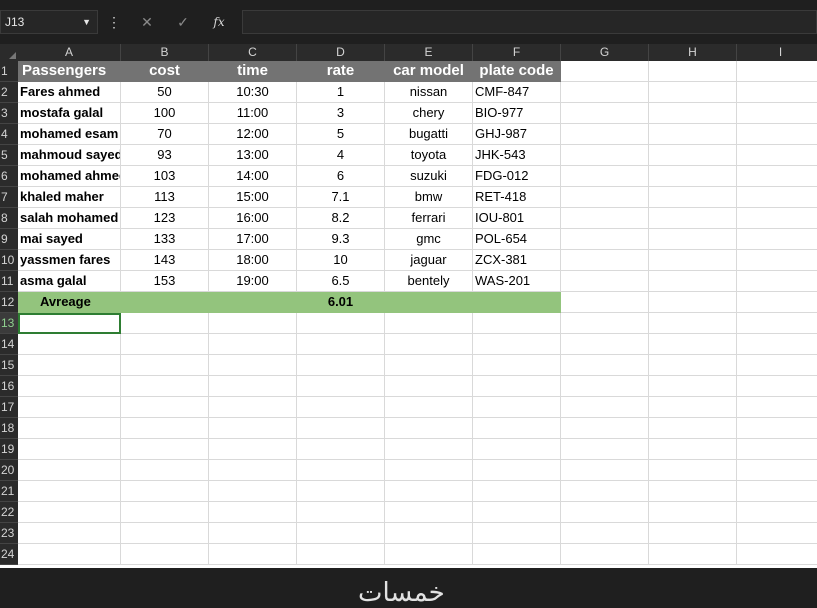 The image size is (817, 608). What do you see at coordinates (517, 533) in the screenshot?
I see `cell-f23` at bounding box center [517, 533].